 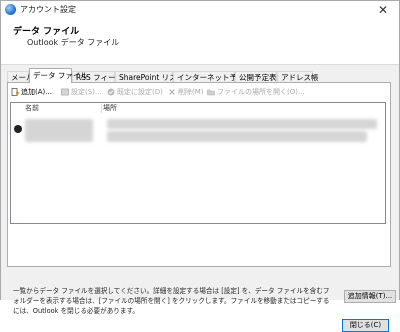 I want to click on header-subtitle: Outlook データ ファイル, so click(x=73, y=42).